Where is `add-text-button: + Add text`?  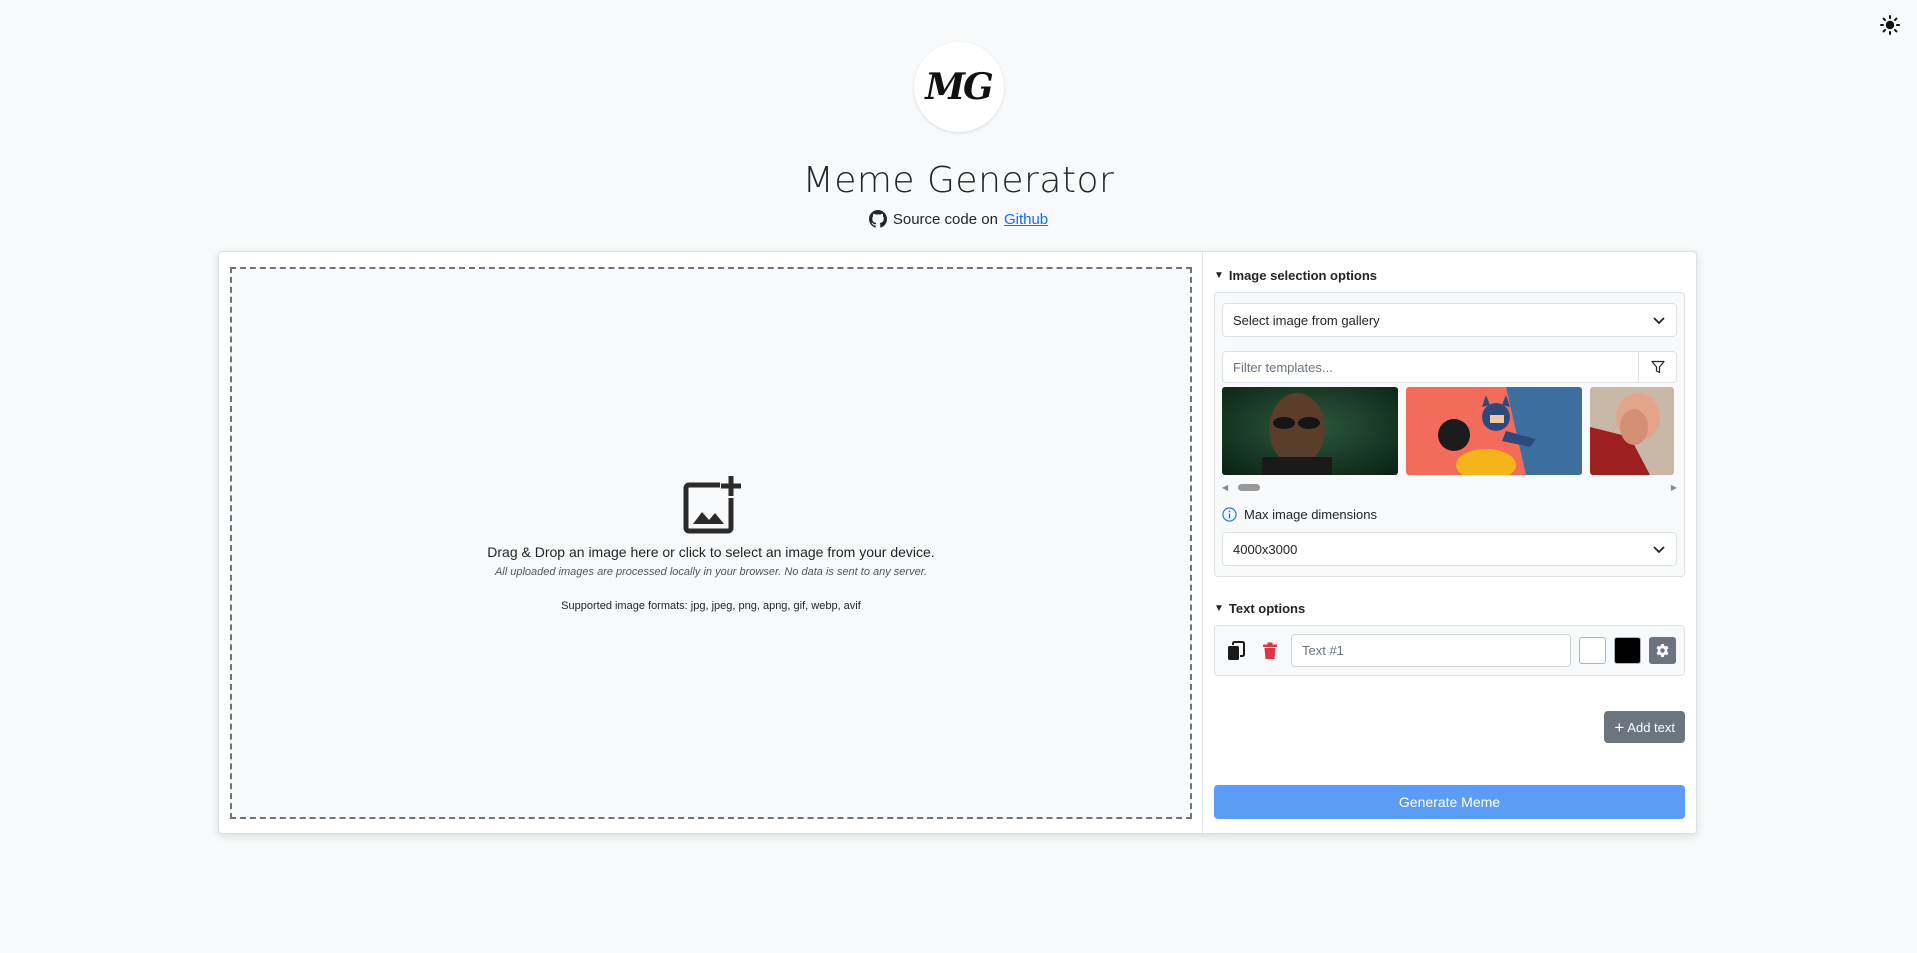 add-text-button: + Add text is located at coordinates (1644, 727).